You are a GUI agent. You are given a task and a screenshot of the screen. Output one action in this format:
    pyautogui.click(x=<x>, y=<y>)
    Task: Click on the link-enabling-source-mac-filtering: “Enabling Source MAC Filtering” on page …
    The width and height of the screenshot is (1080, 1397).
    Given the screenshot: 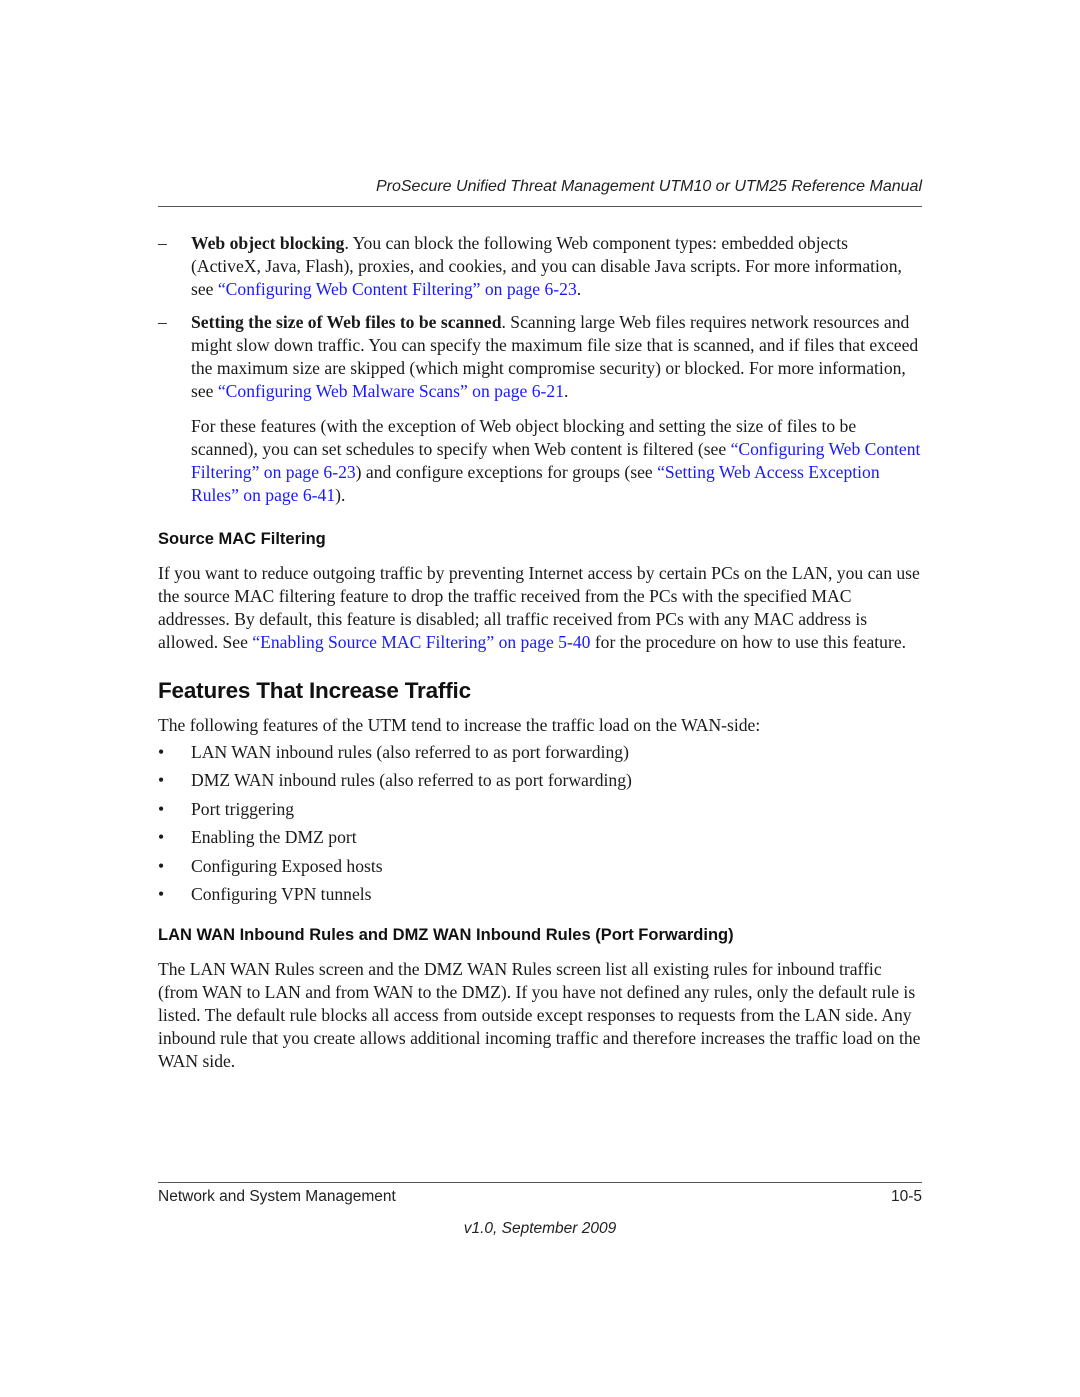 What is the action you would take?
    pyautogui.click(x=421, y=642)
    